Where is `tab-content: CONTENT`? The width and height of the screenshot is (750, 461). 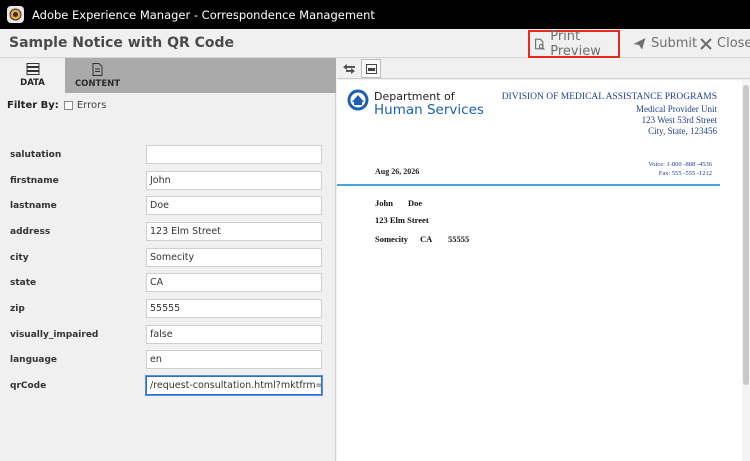
tab-content: CONTENT is located at coordinates (97, 75).